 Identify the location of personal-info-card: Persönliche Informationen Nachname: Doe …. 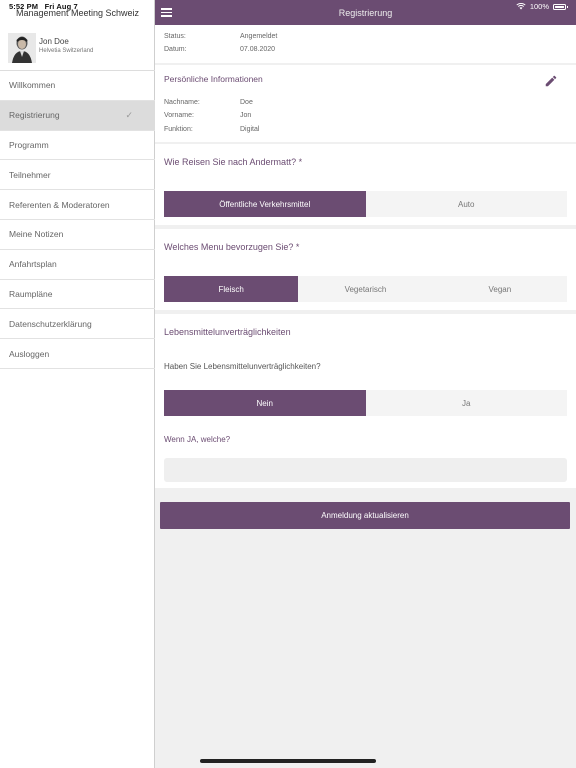
(365, 103).